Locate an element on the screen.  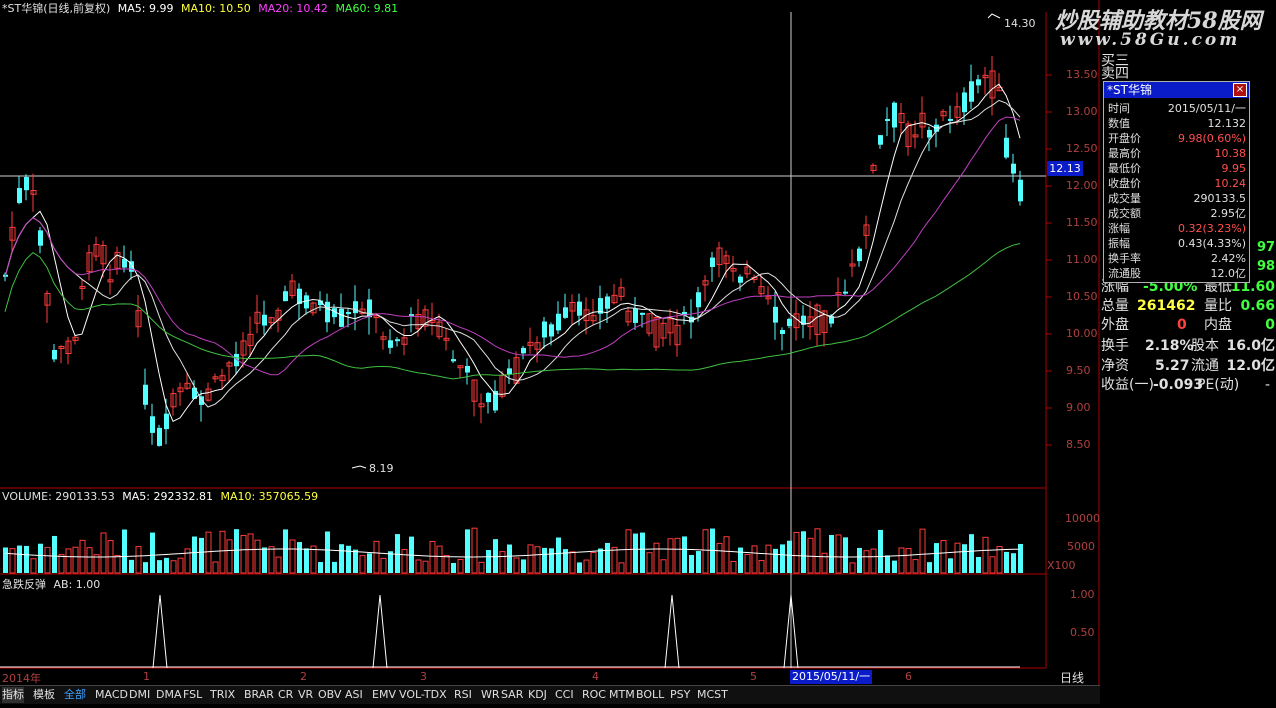
popup-row-value: 290133.5 is located at coordinates (1220, 198).